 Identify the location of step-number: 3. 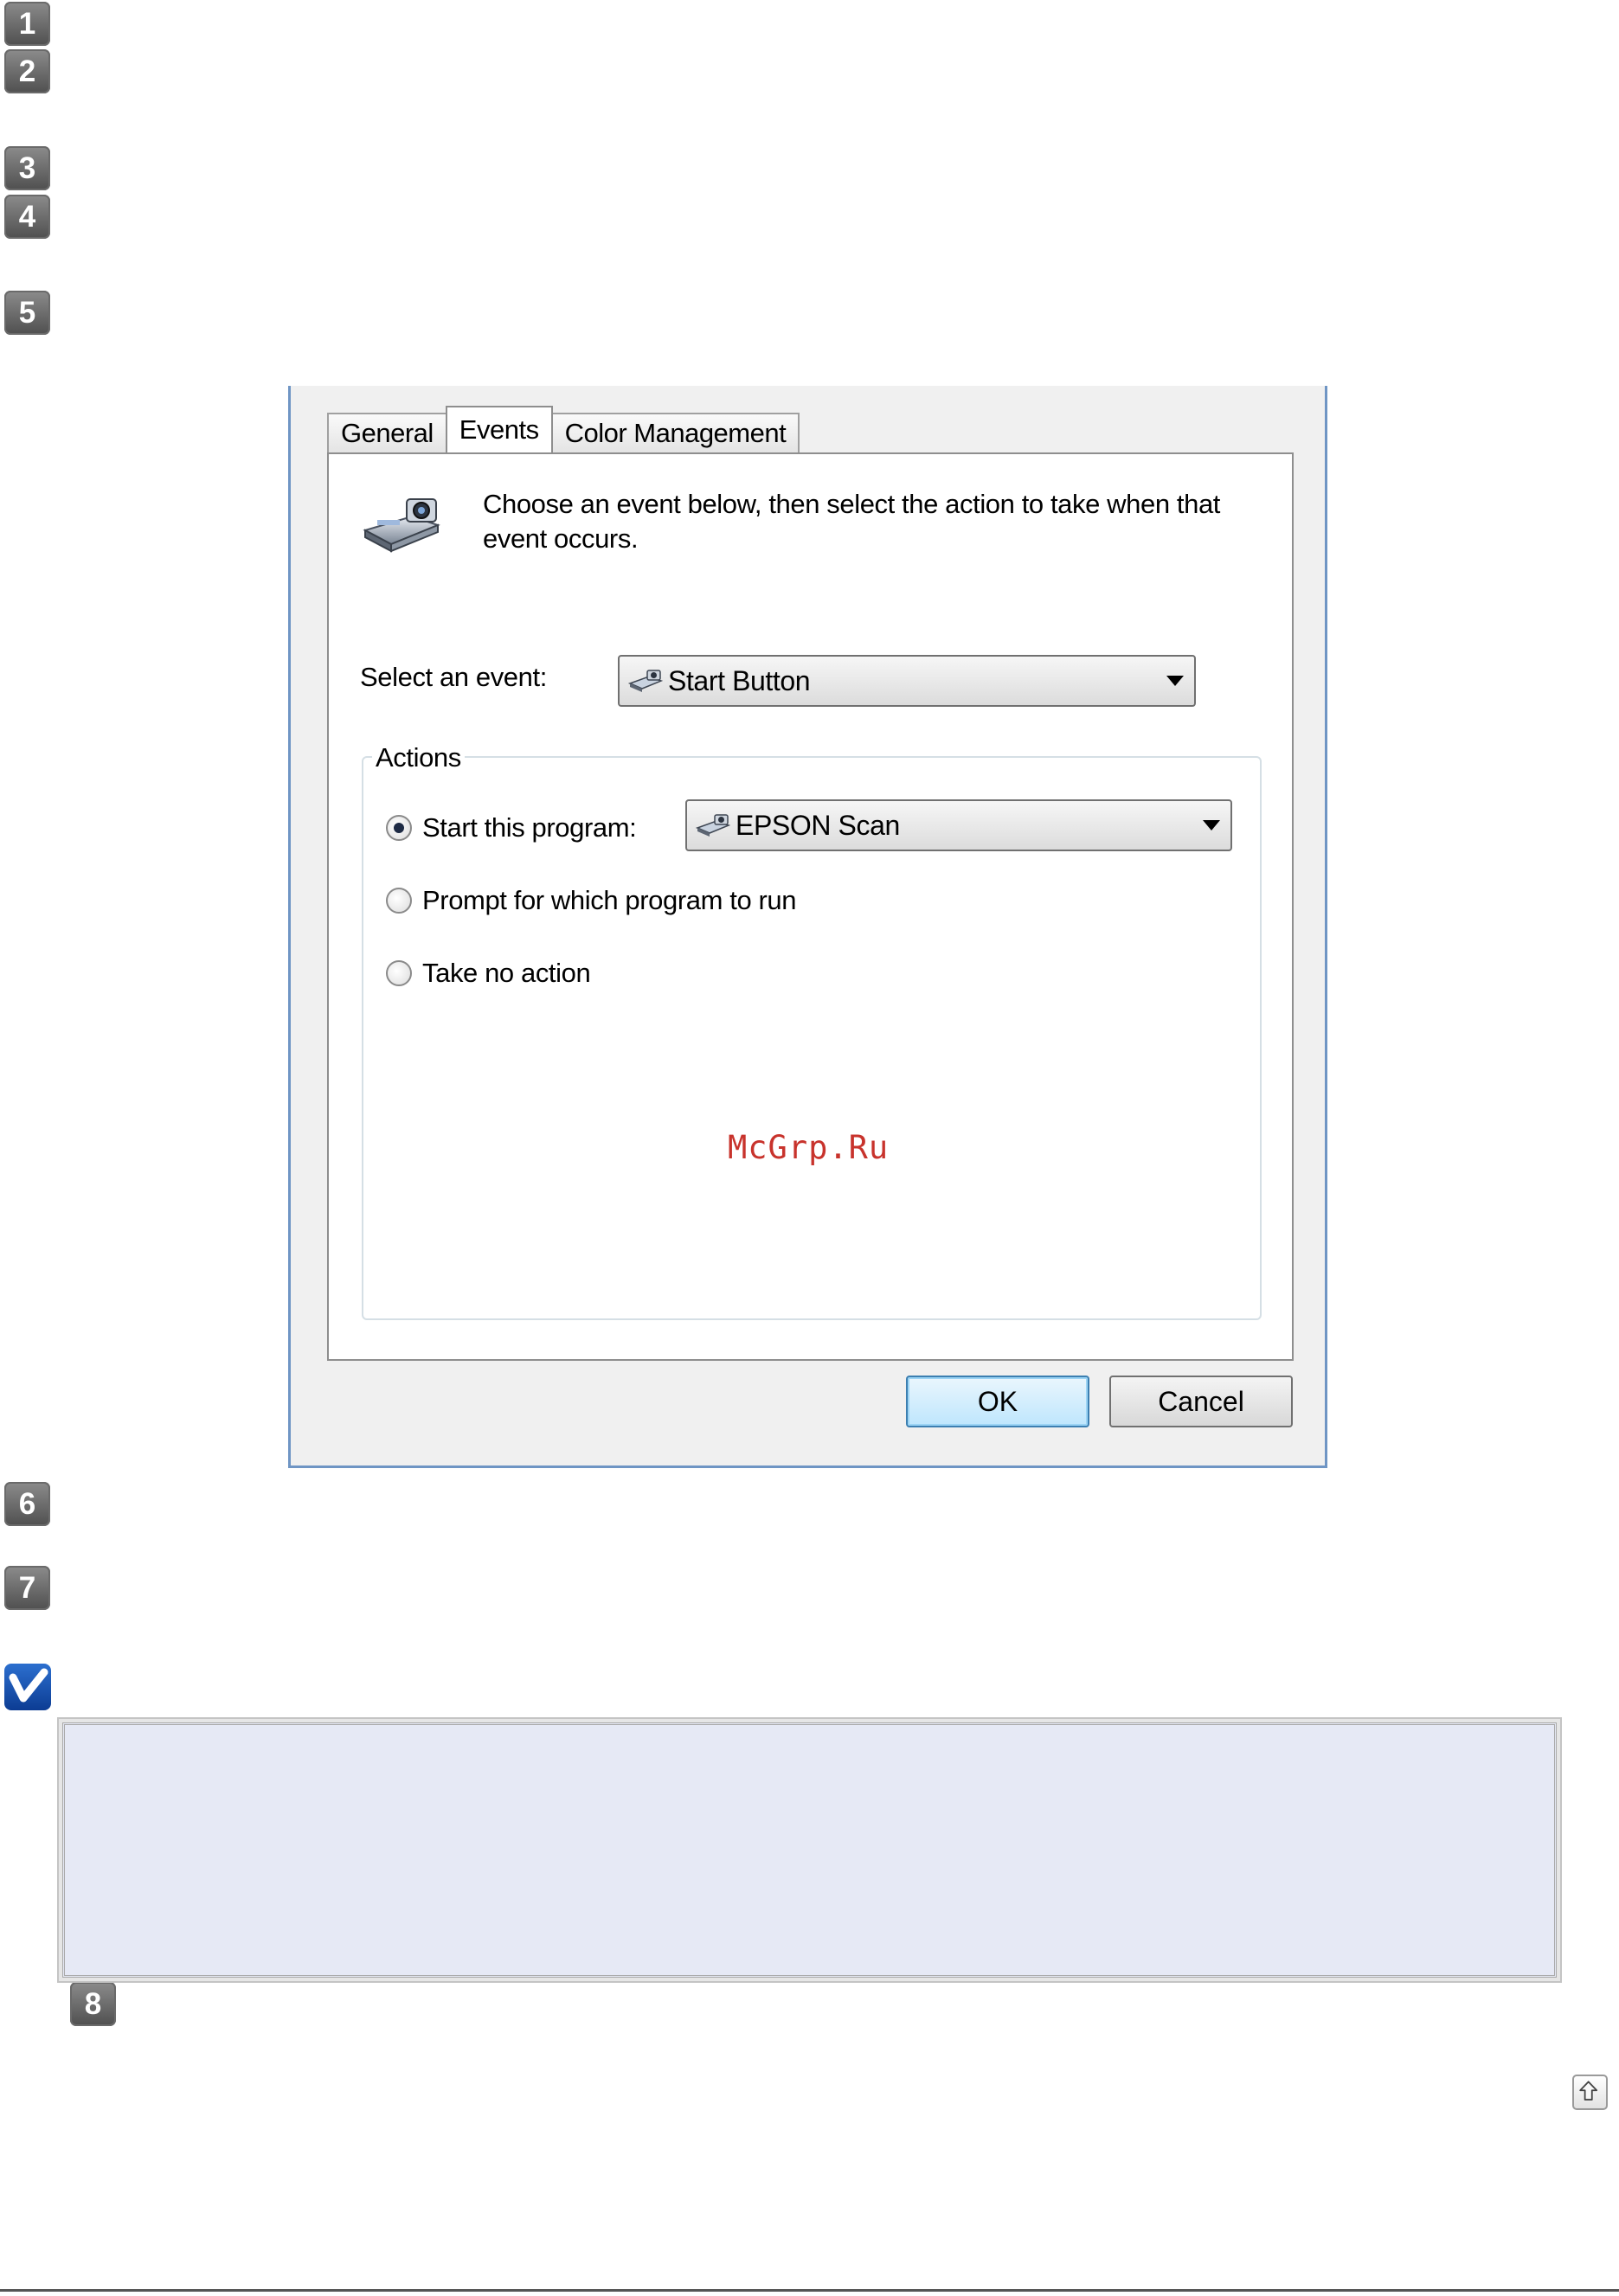
(27, 168).